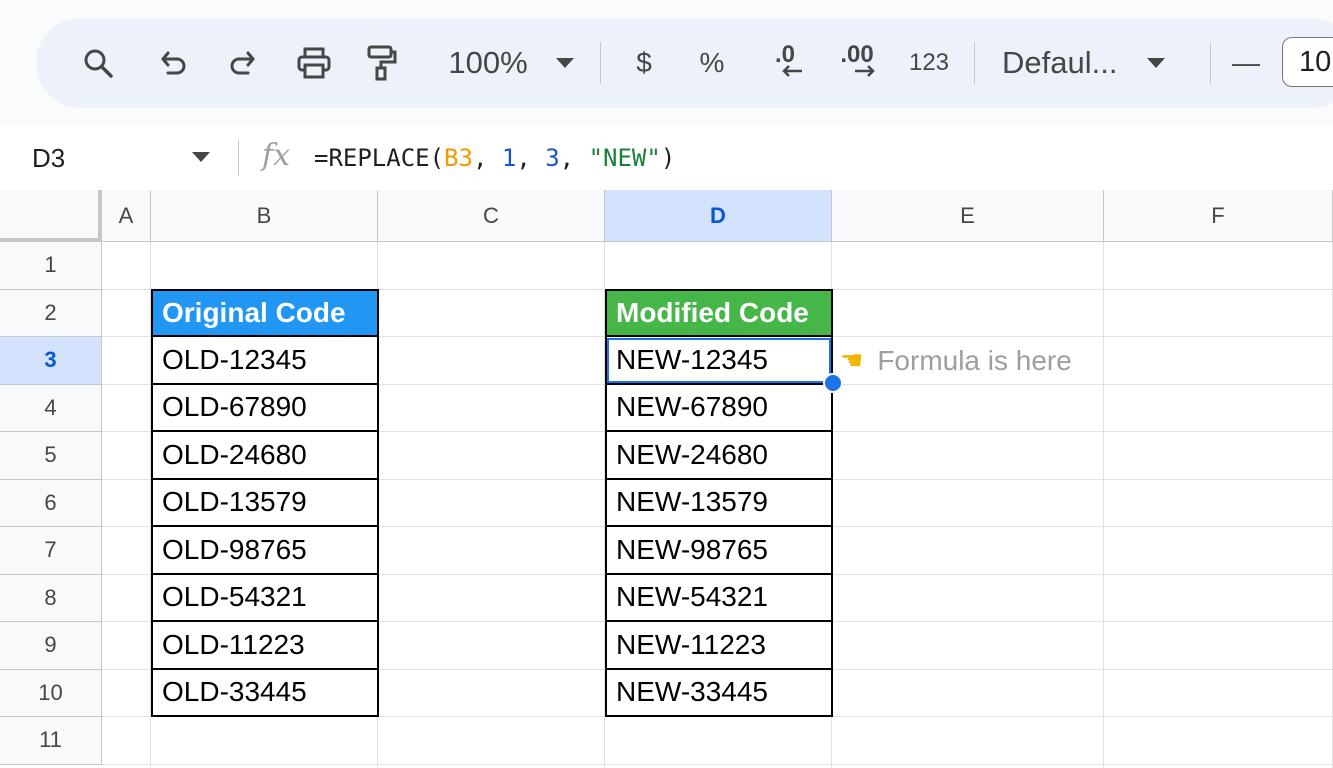  I want to click on font-size-input: 10, so click(1307, 62).